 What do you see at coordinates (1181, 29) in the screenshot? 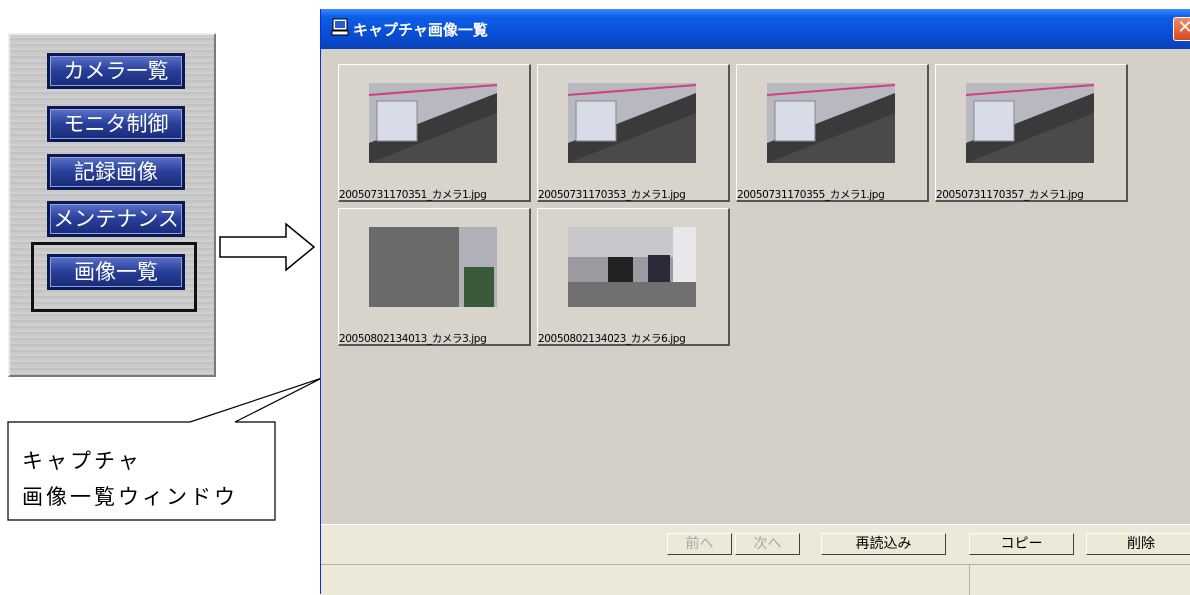
I see `close-button: ✕` at bounding box center [1181, 29].